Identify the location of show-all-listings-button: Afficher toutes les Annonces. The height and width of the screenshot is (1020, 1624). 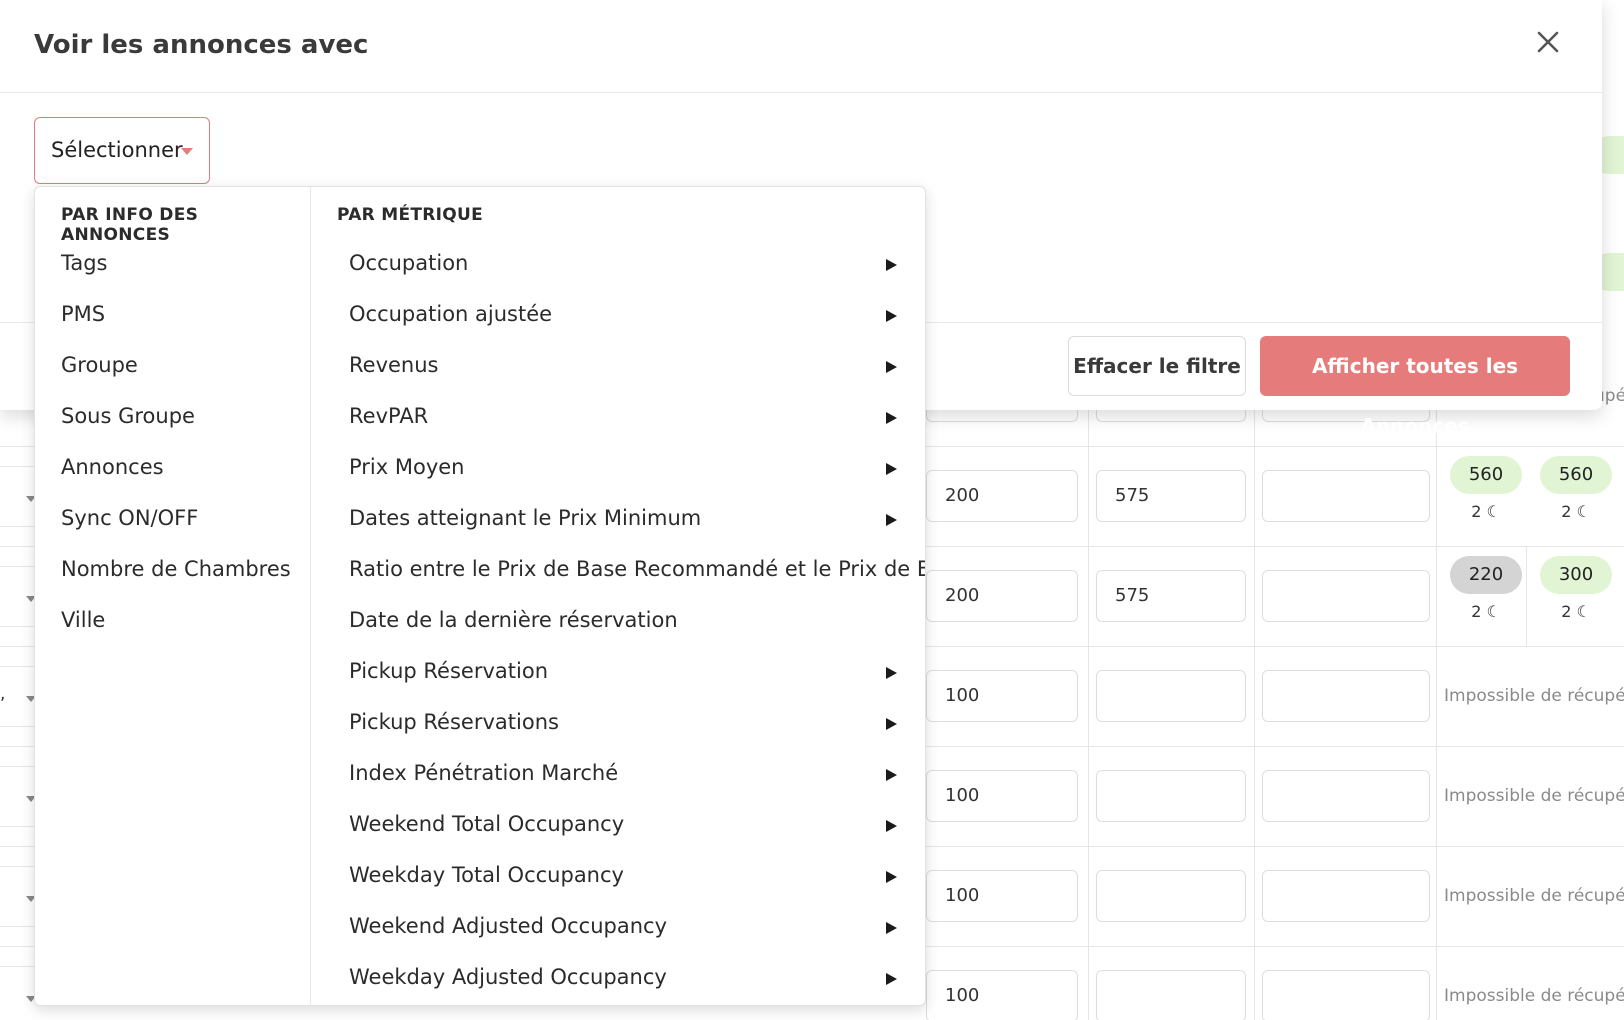
(1415, 387).